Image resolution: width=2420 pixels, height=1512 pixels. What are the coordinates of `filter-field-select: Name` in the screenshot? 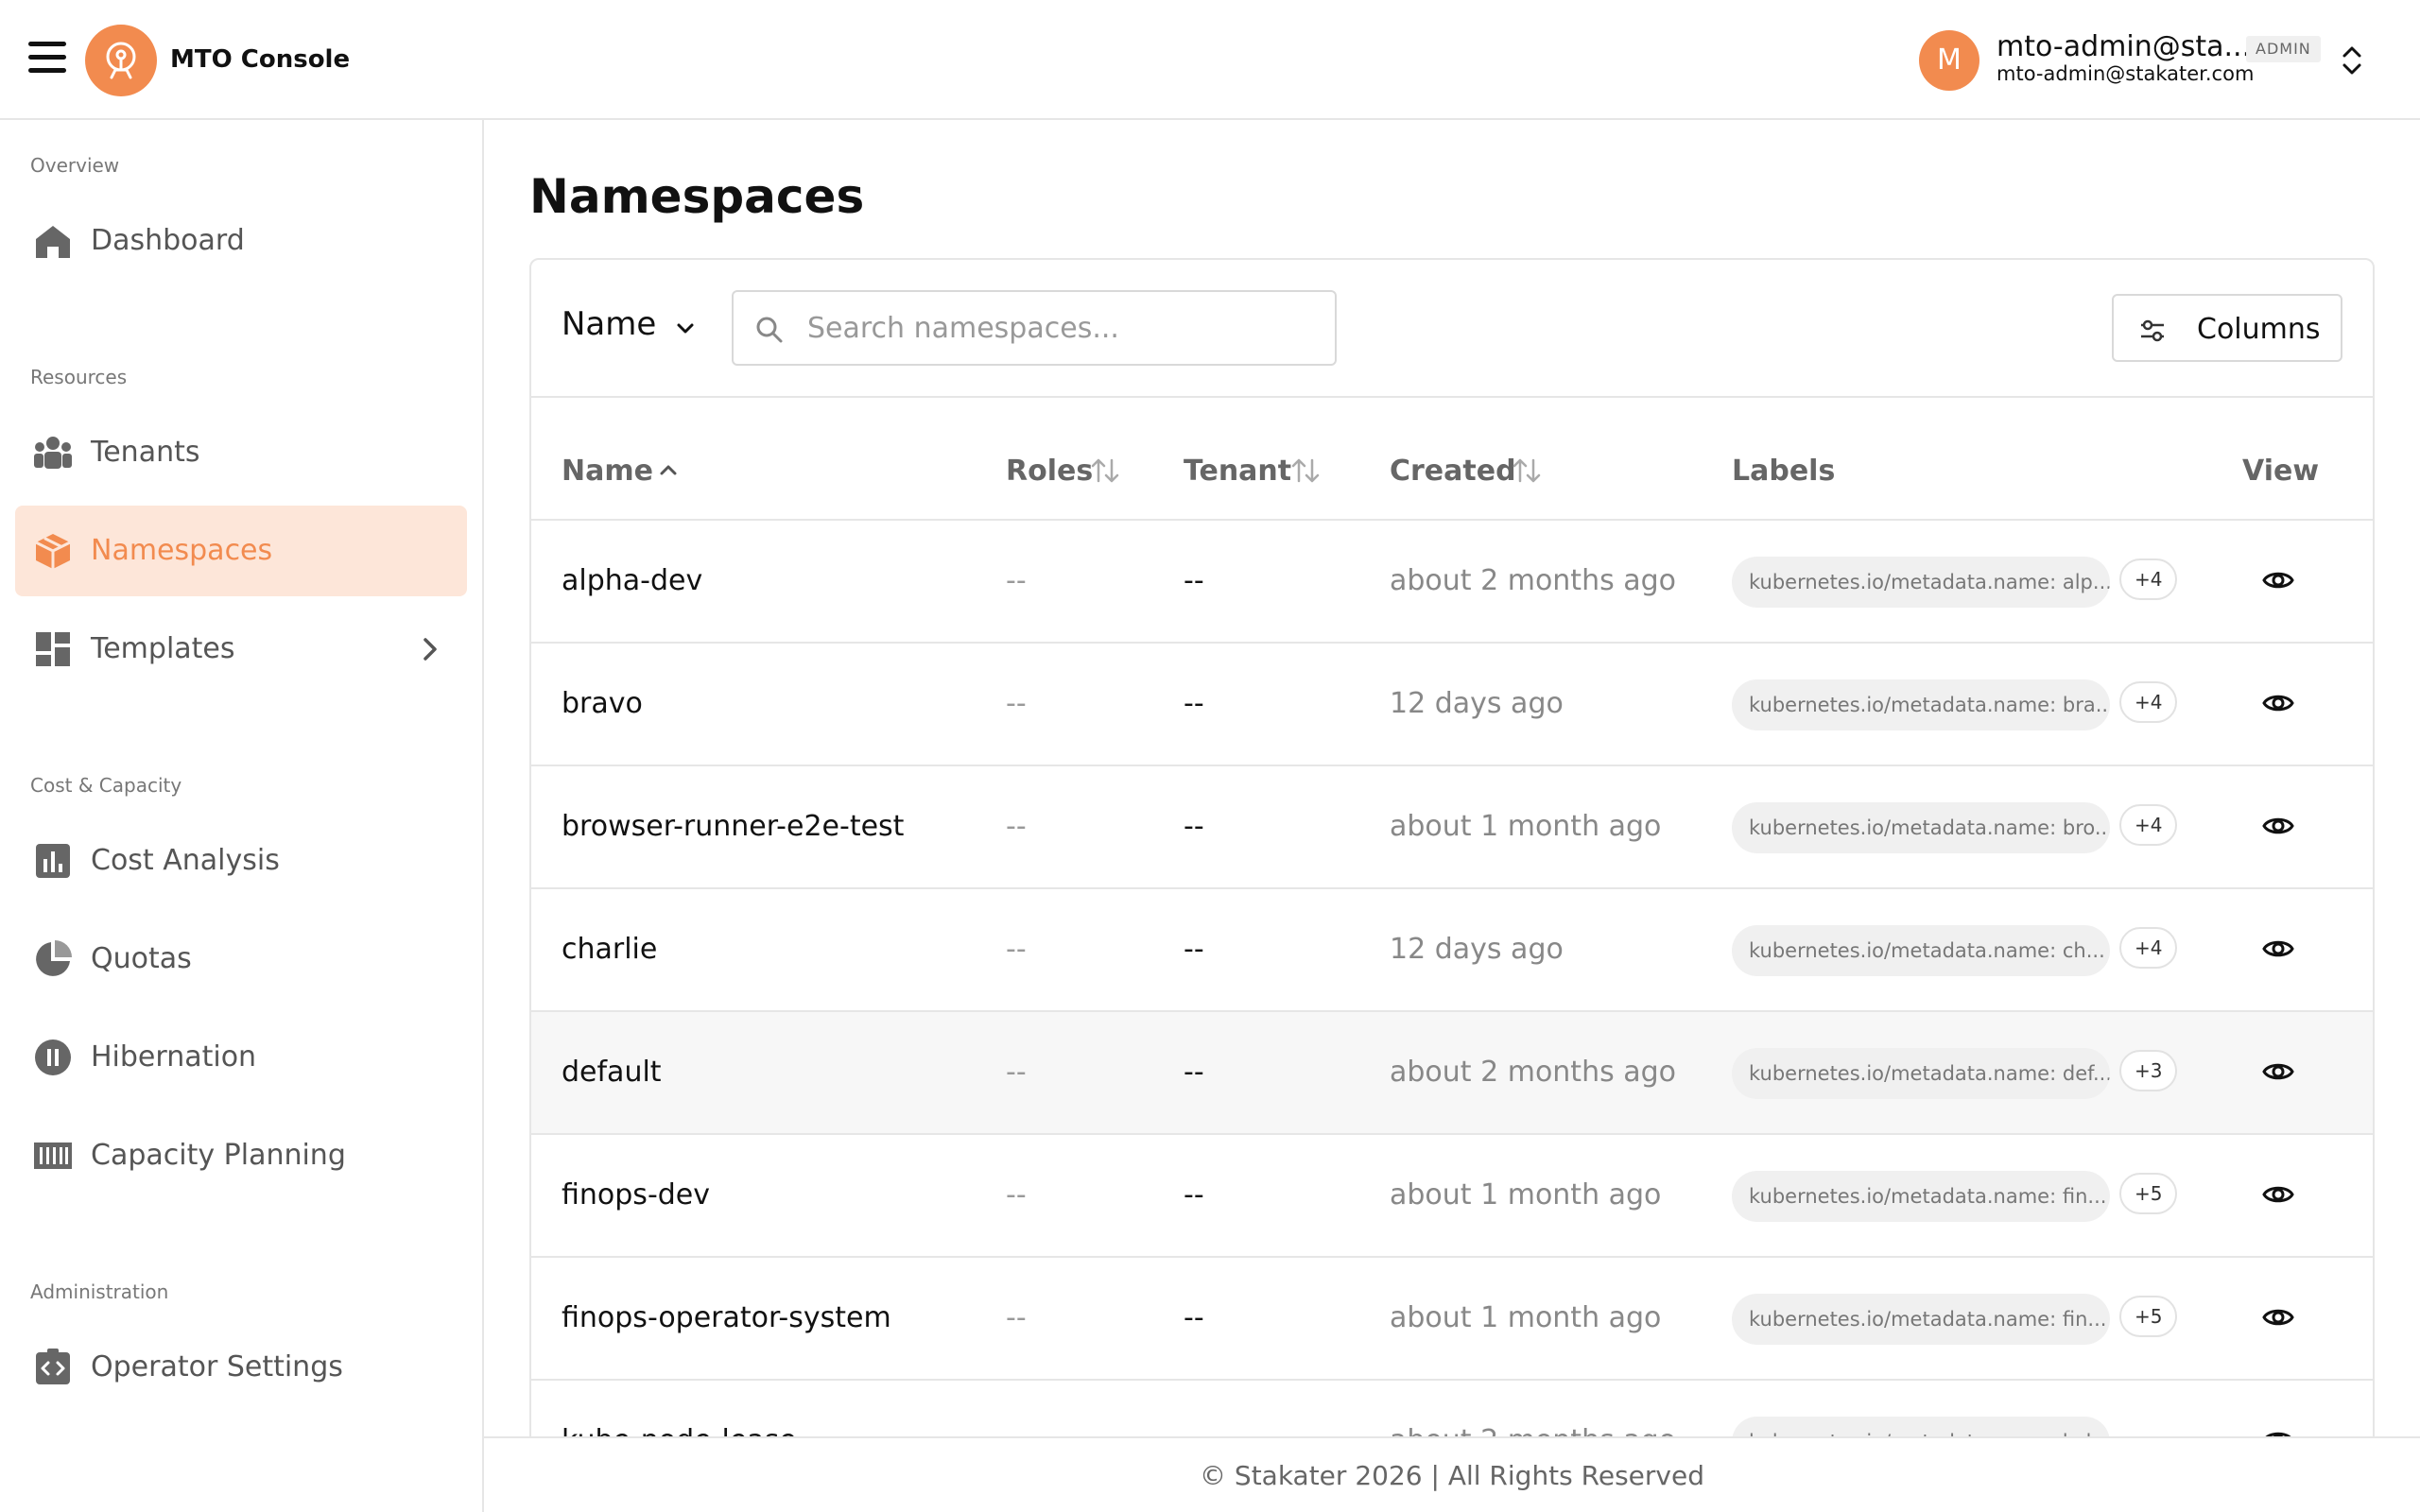 It's located at (628, 328).